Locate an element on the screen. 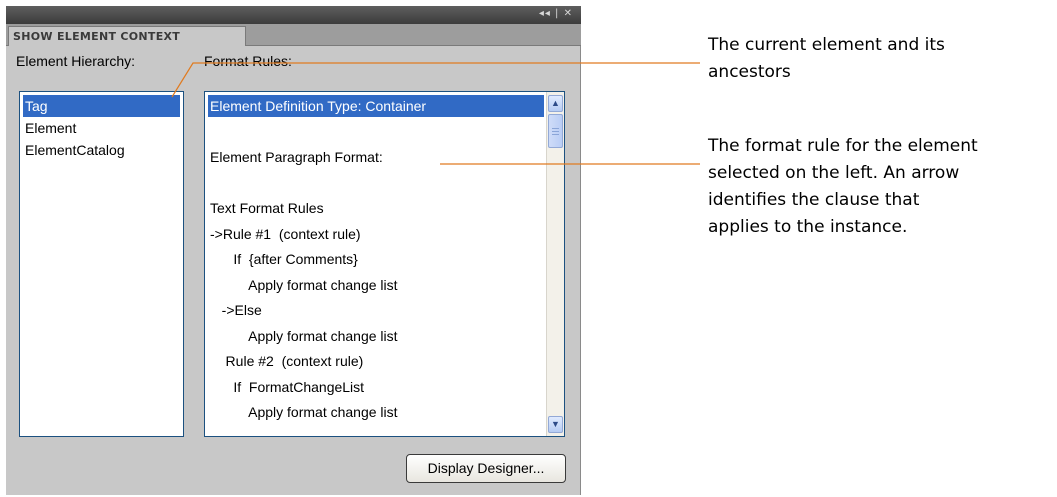 The image size is (1057, 497). annotation-line: ancestors is located at coordinates (749, 72).